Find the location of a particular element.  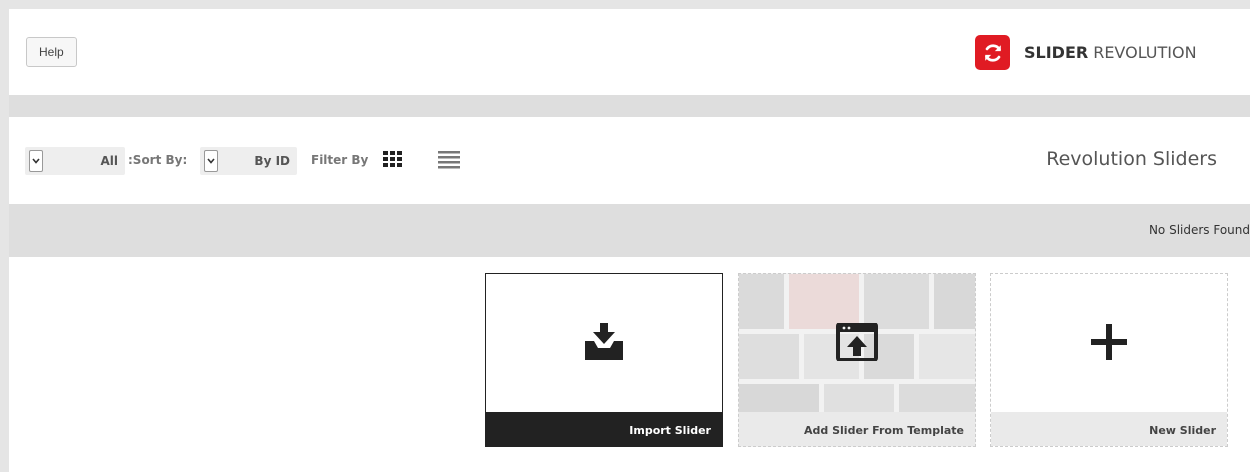

help-button: Help is located at coordinates (51, 52).